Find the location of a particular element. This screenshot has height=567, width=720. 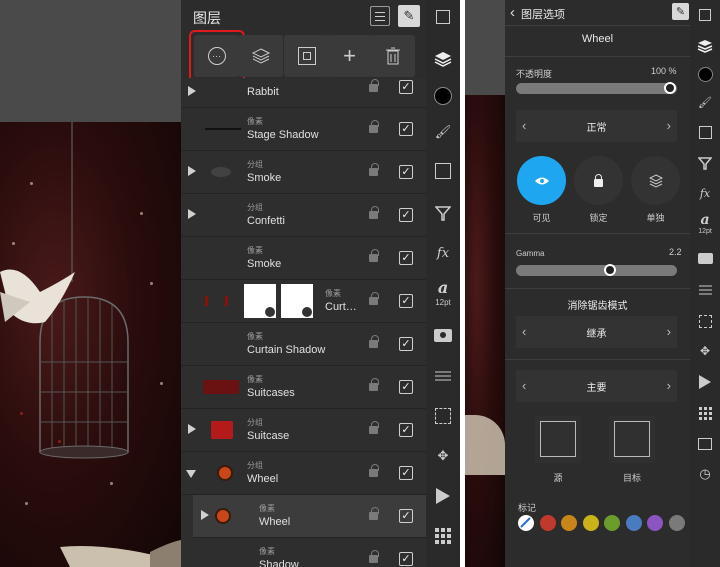

blend-mode-stepper: ‹ 正常 › is located at coordinates (596, 126).